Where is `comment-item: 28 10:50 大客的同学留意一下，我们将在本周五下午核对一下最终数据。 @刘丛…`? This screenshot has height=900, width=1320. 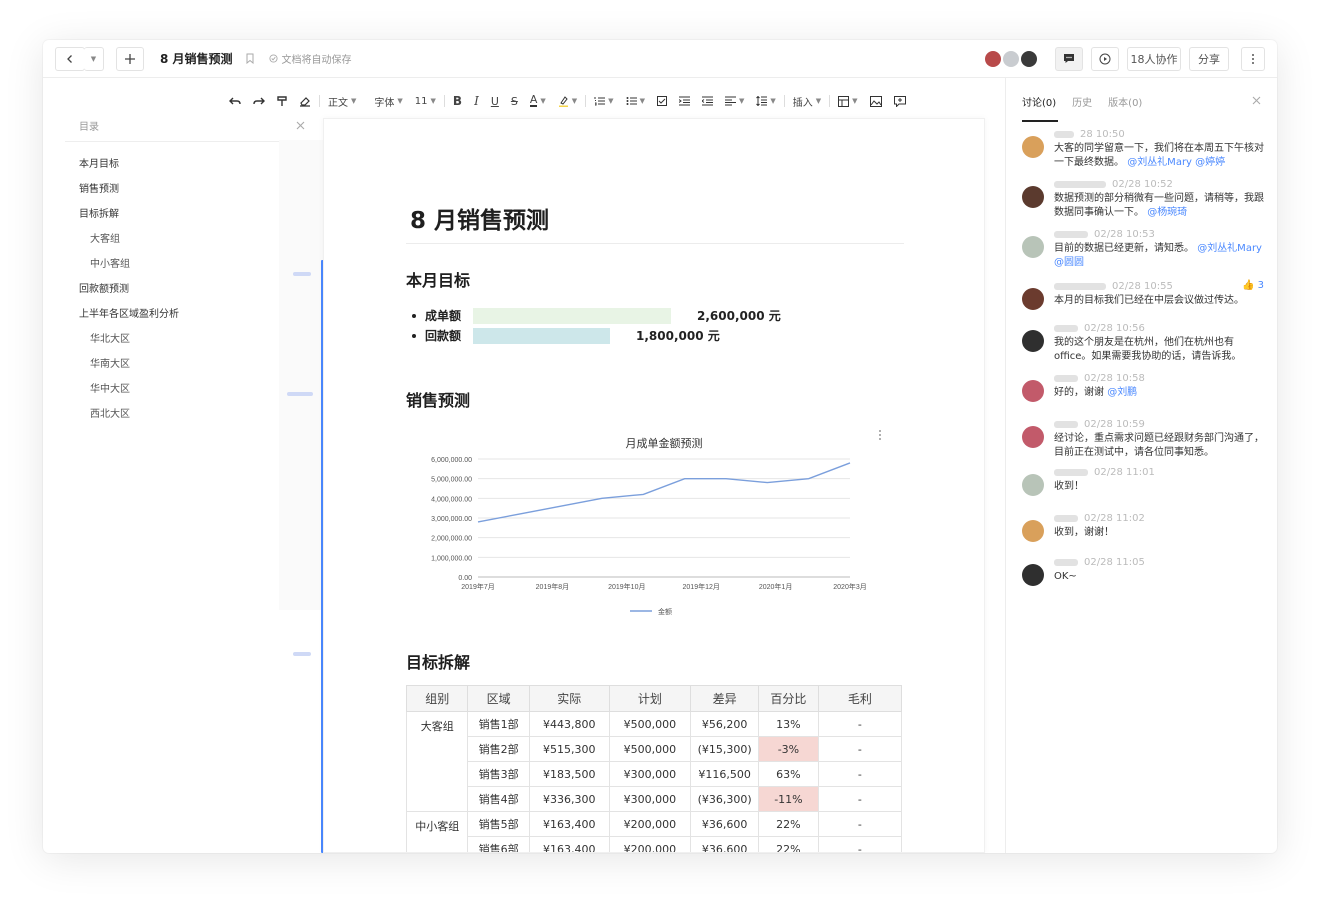 comment-item: 28 10:50 大客的同学留意一下，我们将在本周五下午核对一下最终数据。 @刘丛… is located at coordinates (1145, 149).